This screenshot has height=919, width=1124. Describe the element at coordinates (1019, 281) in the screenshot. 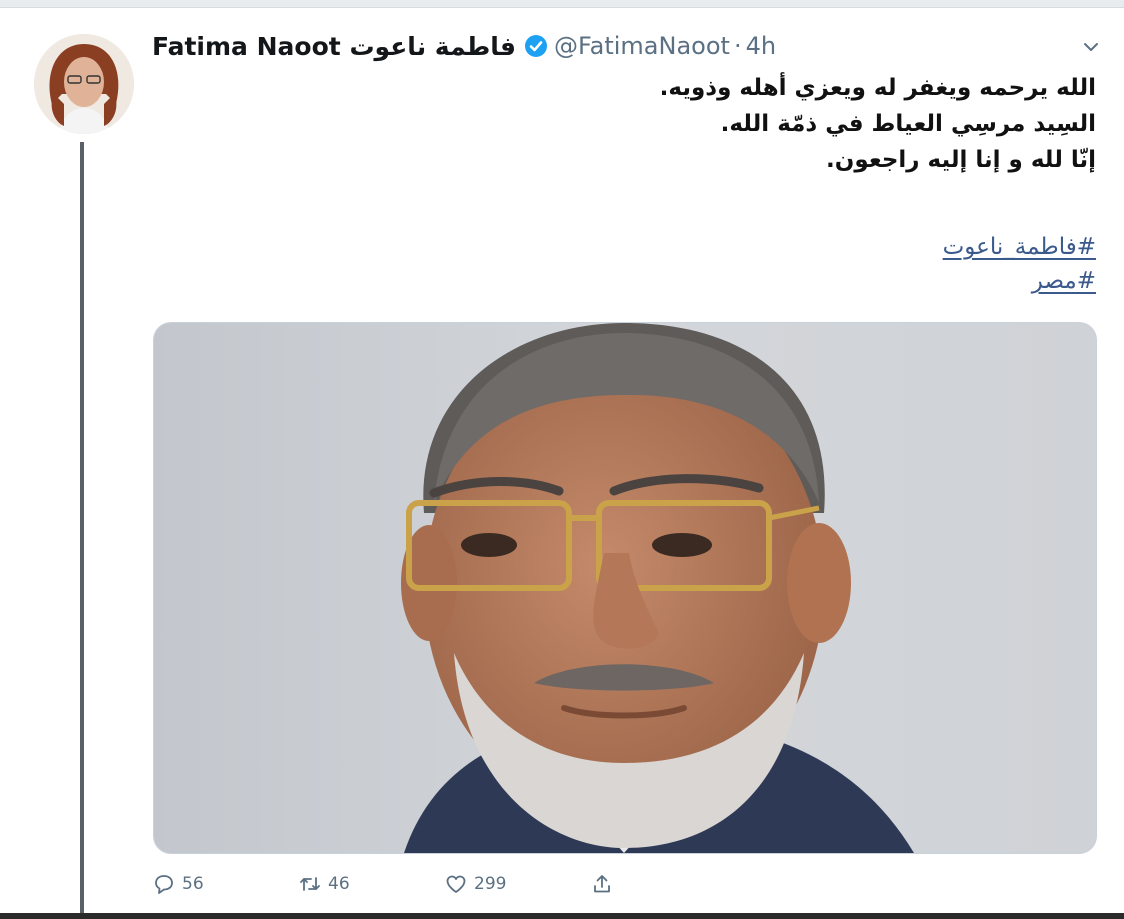

I see `hashtag-link: #مصر` at that location.